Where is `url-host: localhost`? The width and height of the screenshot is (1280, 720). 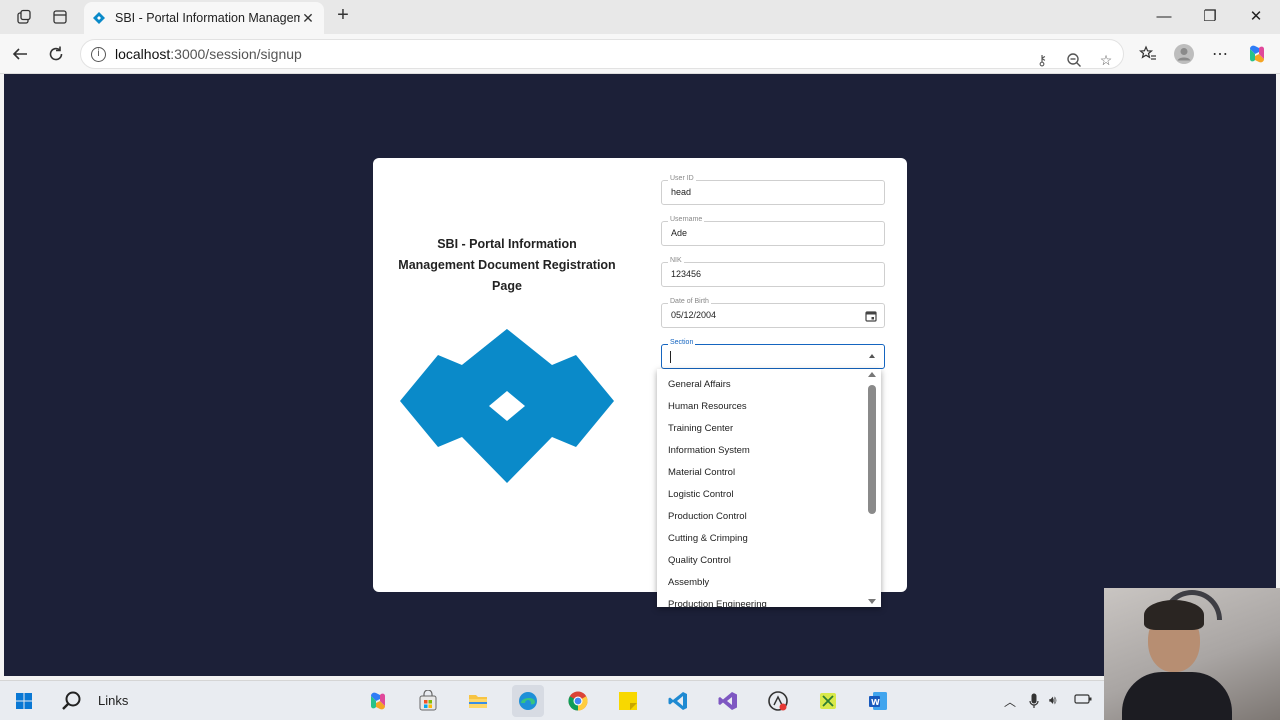
url-host: localhost is located at coordinates (143, 54).